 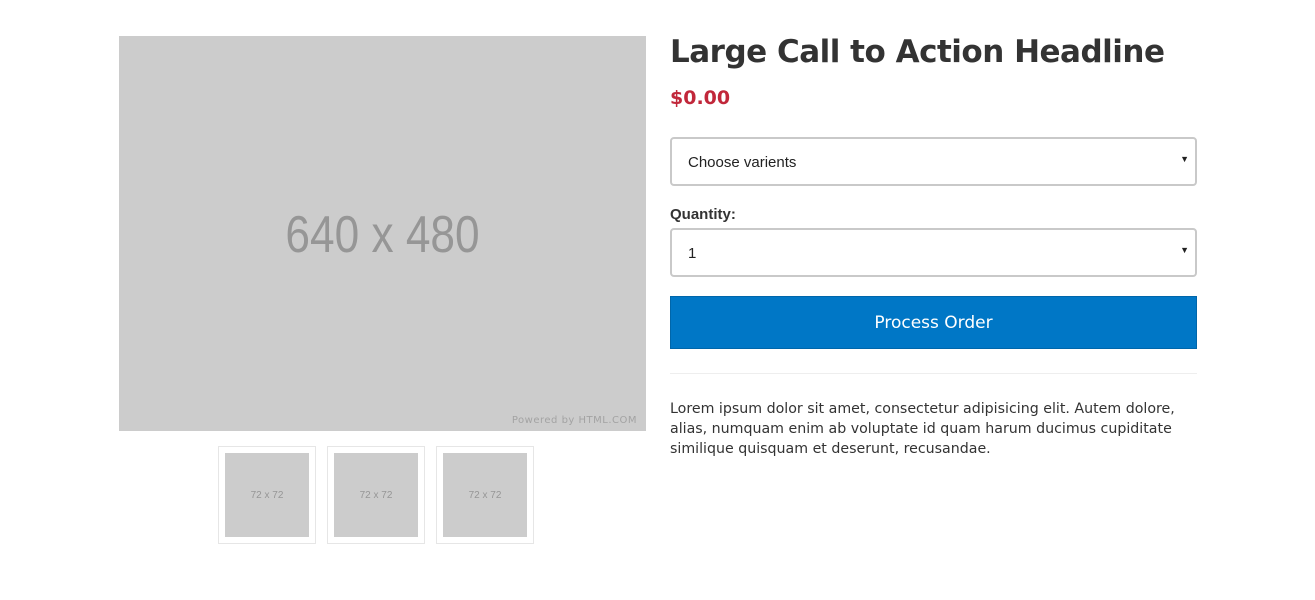 I want to click on variant-select: Choose varients ▼, so click(x=933, y=161).